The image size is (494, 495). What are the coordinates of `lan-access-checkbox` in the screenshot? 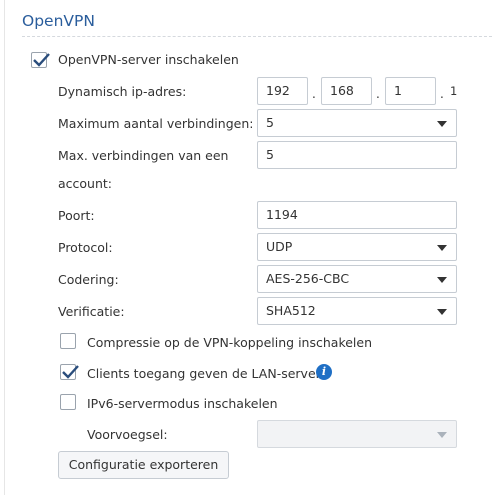 It's located at (69, 372).